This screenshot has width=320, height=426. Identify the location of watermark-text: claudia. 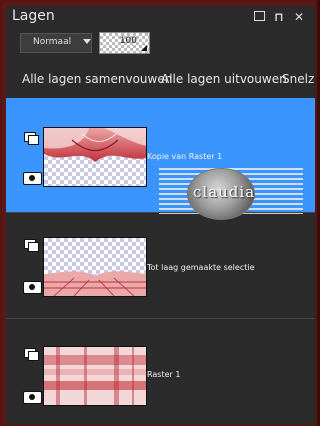
(224, 192).